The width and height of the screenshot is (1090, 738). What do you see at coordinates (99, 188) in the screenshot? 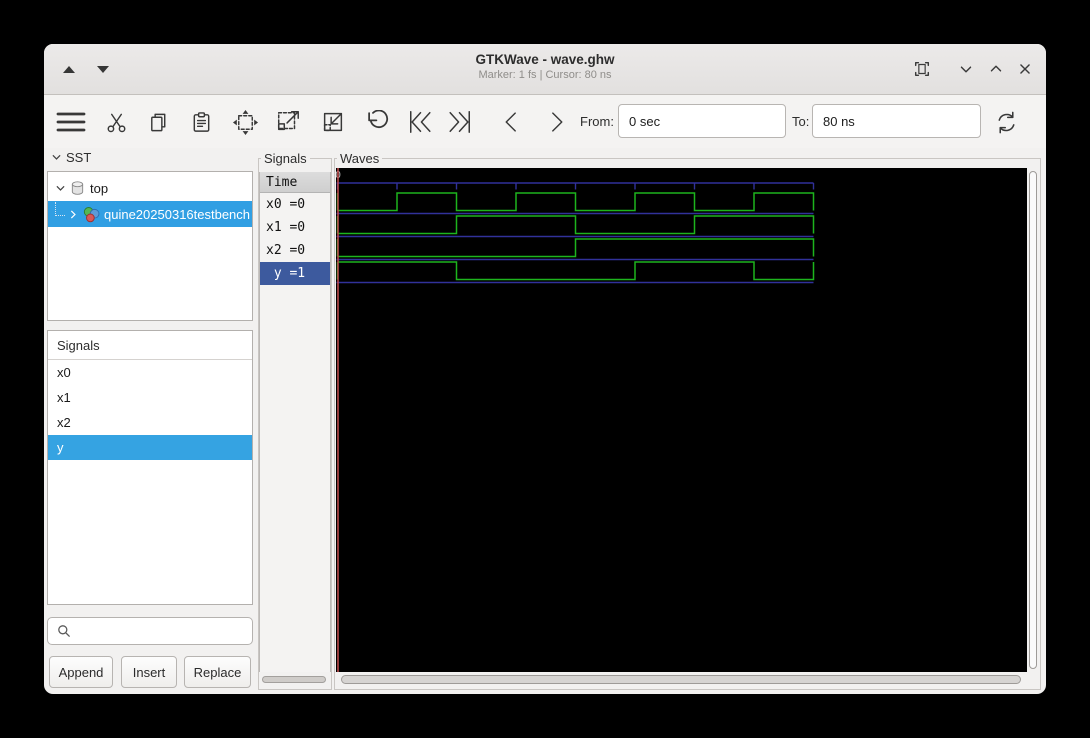
I see `tree-node-label: top` at bounding box center [99, 188].